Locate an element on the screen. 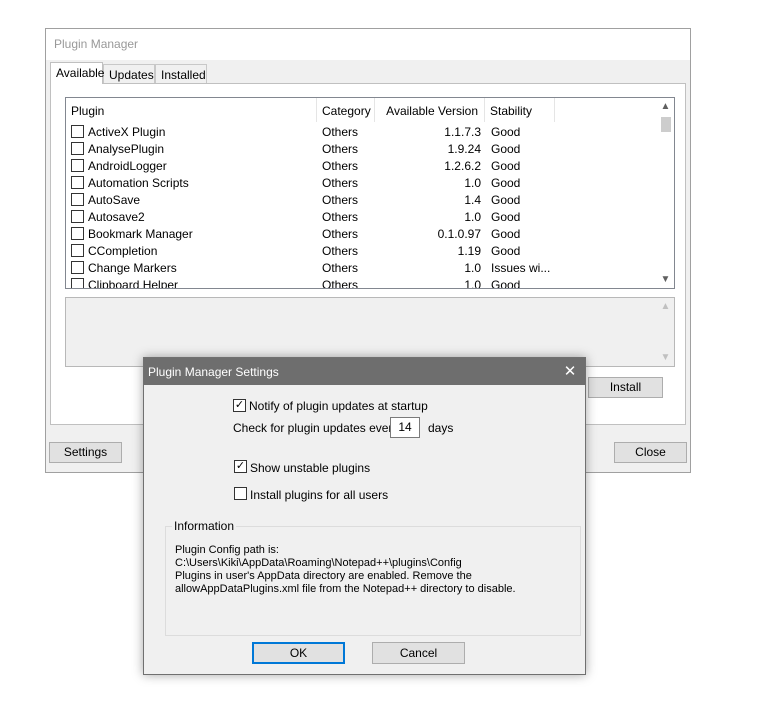  column-header-plugin: Plugin is located at coordinates (191, 110).